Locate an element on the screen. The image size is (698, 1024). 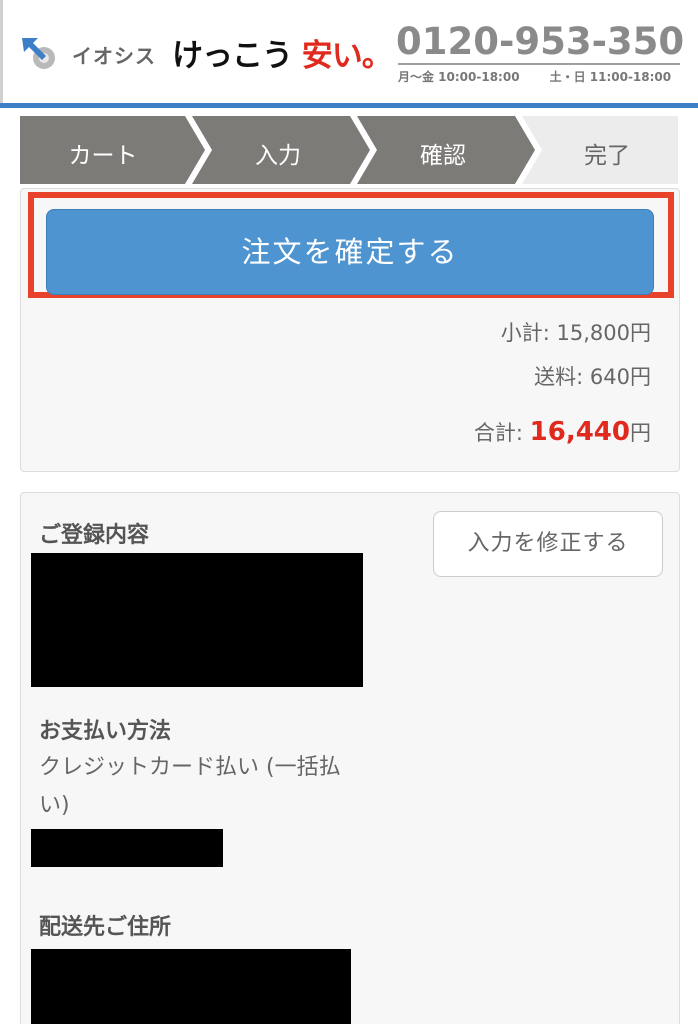
confirm-order-button: 注文を確定する is located at coordinates (350, 252).